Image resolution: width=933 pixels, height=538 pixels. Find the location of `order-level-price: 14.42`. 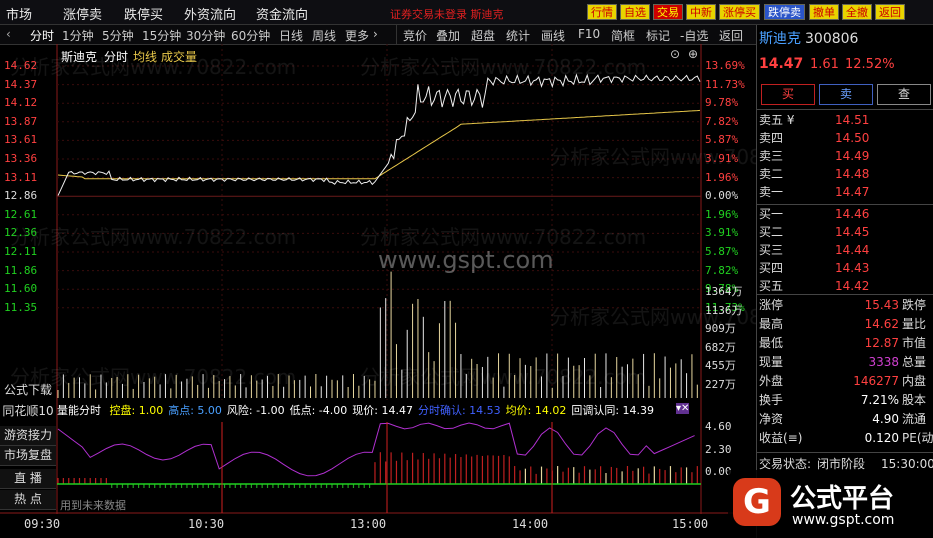

order-level-price: 14.42 is located at coordinates (852, 286).